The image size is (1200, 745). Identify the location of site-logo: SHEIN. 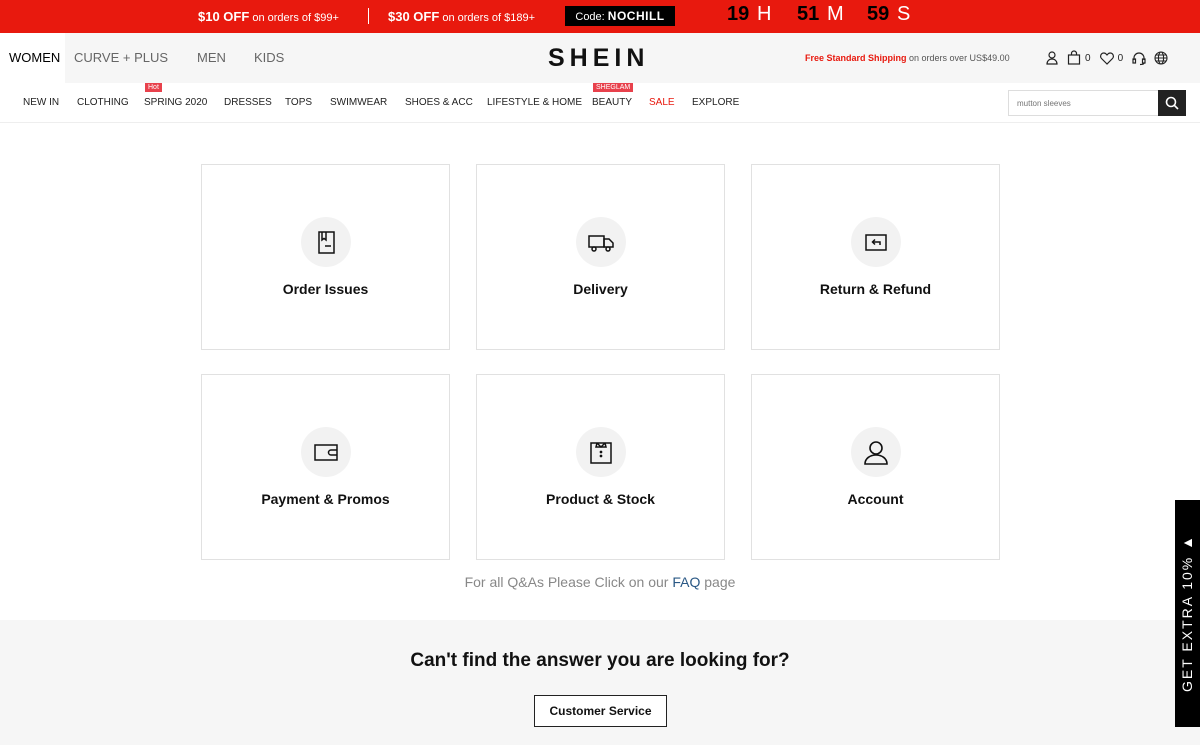
(598, 58).